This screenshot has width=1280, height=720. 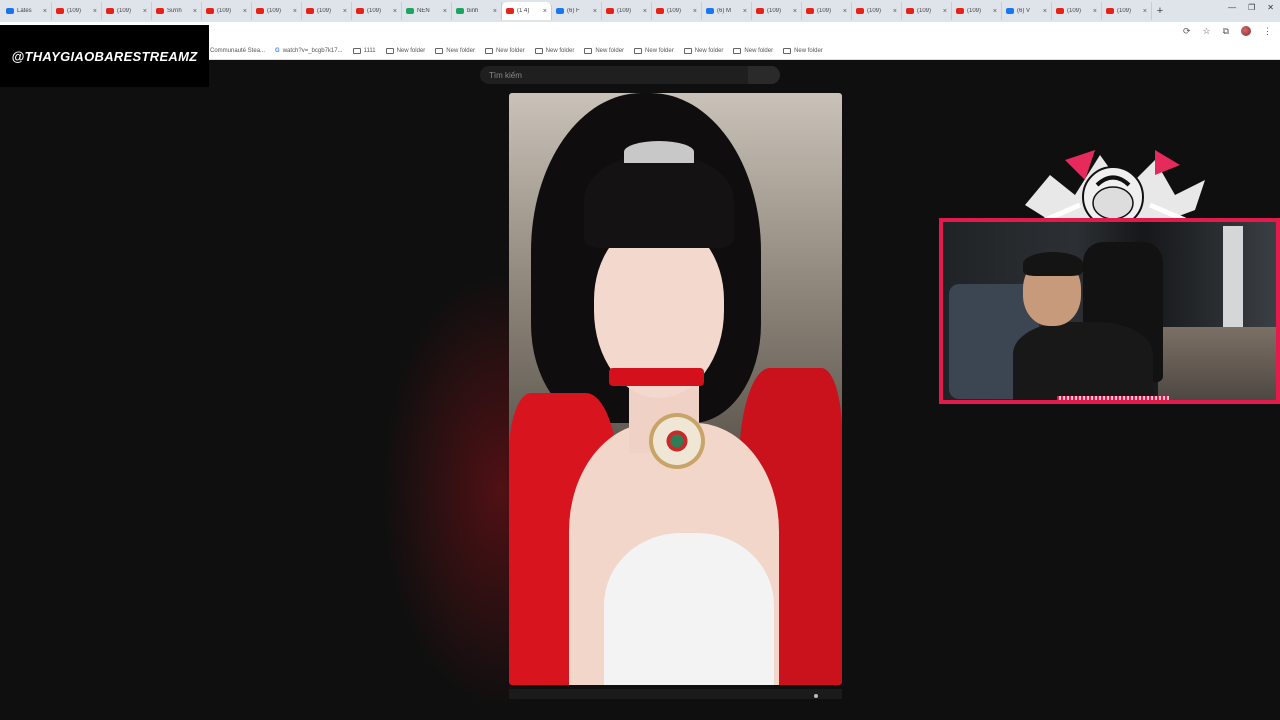 I want to click on browser-tab: (6) V ×, so click(x=1027, y=11).